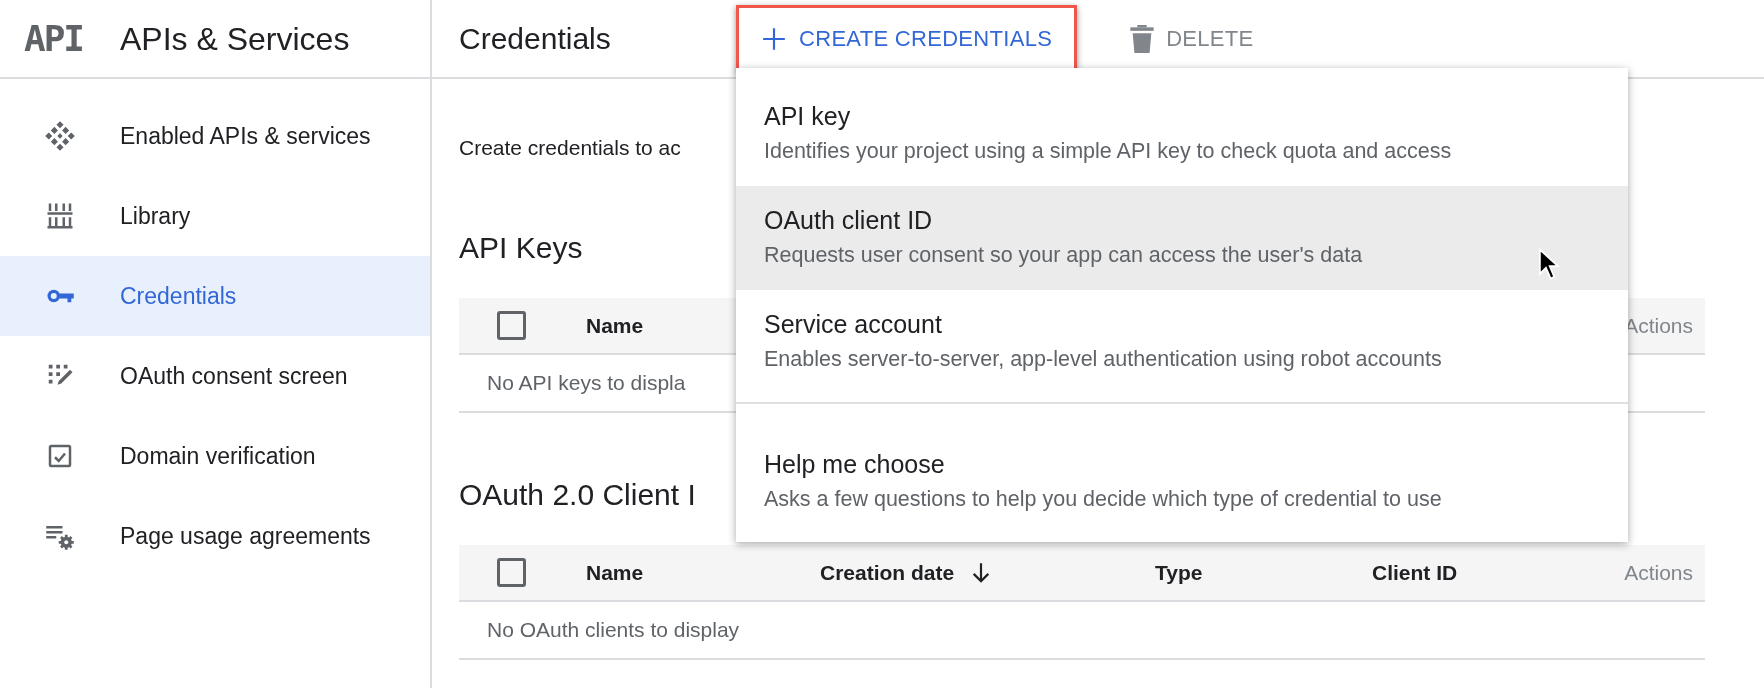 This screenshot has width=1764, height=688. I want to click on cursor-icon, so click(1549, 264).